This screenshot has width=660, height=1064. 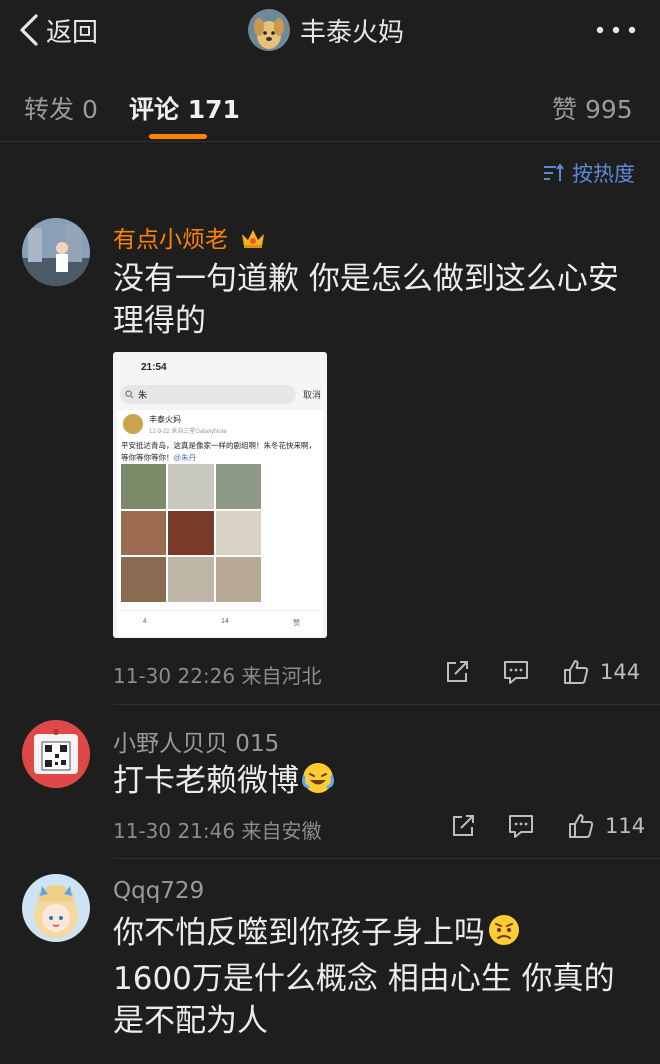 I want to click on tab-comments-label: 评论, so click(x=154, y=109).